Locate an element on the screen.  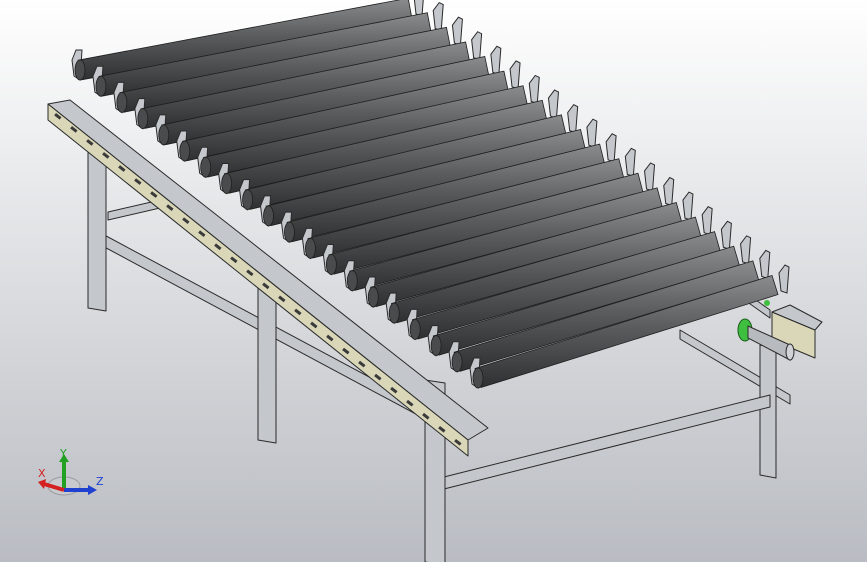
x-axis-label: X is located at coordinates (42, 473).